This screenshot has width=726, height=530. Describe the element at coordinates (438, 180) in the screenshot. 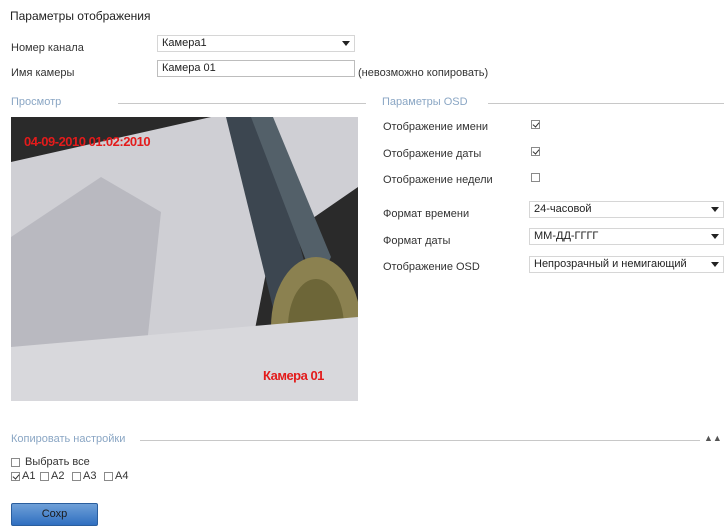

I see `show-week-label: Отображение недели` at that location.